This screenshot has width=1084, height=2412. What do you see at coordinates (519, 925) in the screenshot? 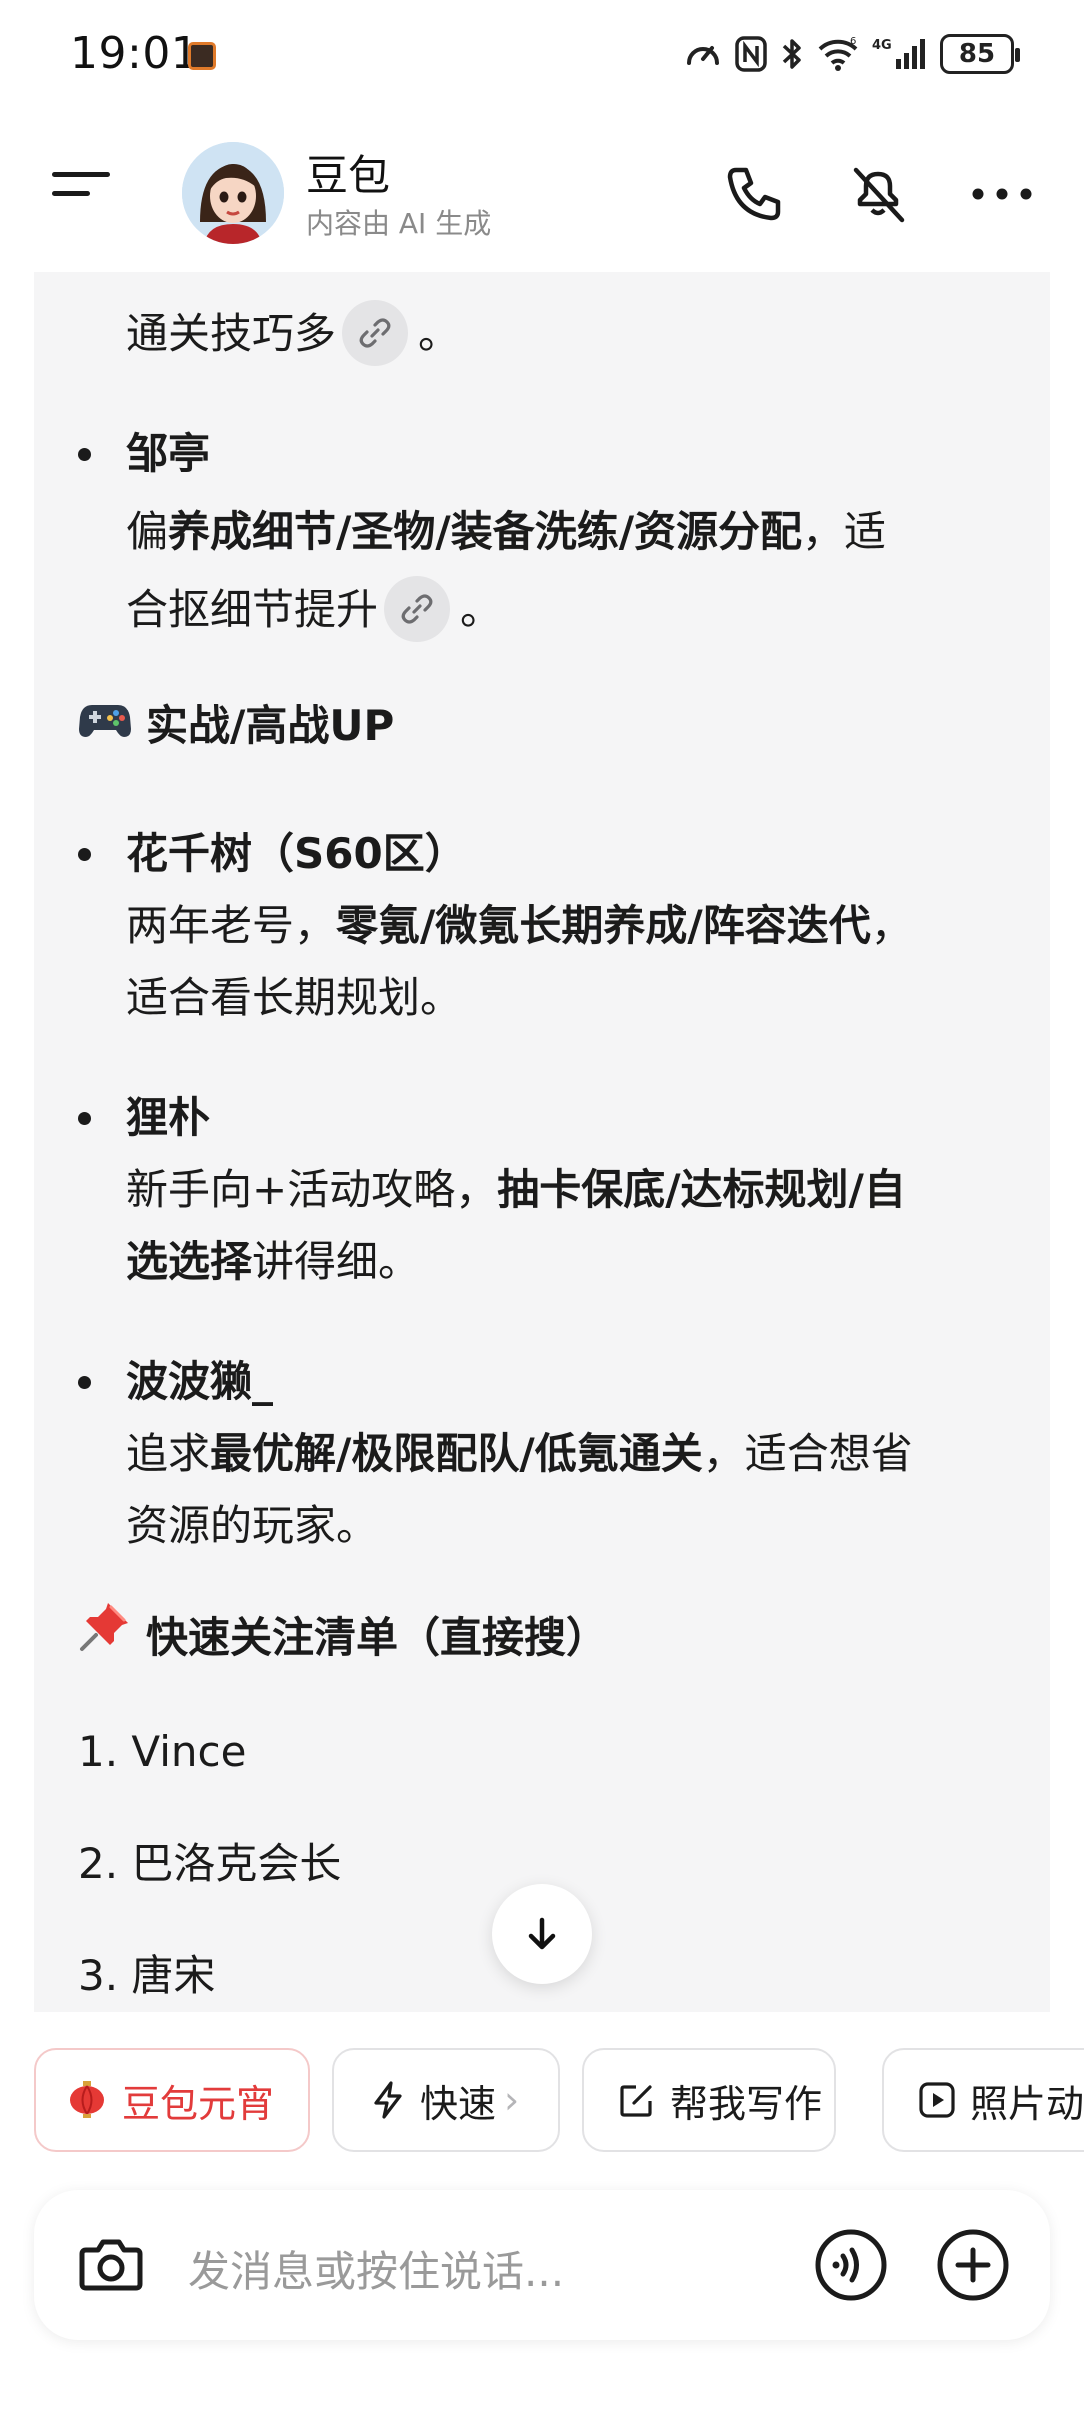
I see `list-item-desc: 两年老号，零氪/微氪长期养成/阵容迭代，` at bounding box center [519, 925].